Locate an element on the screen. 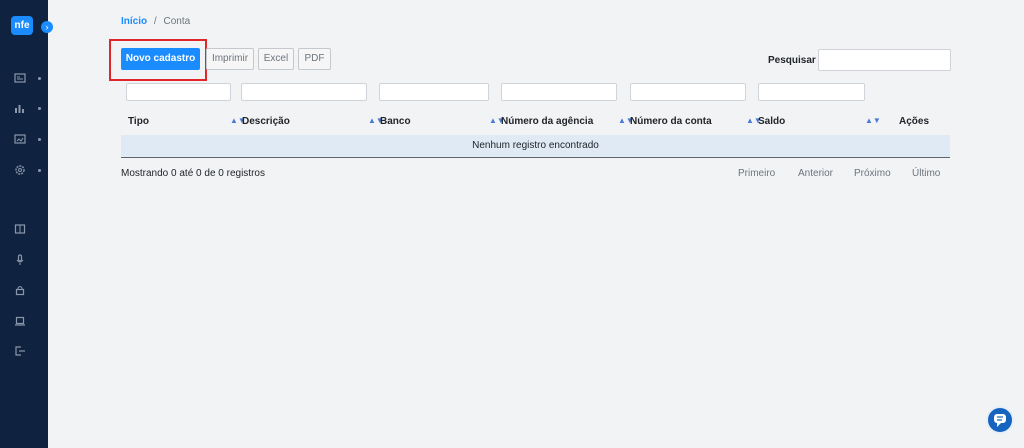  sidebar-item-logout is located at coordinates (25, 352).